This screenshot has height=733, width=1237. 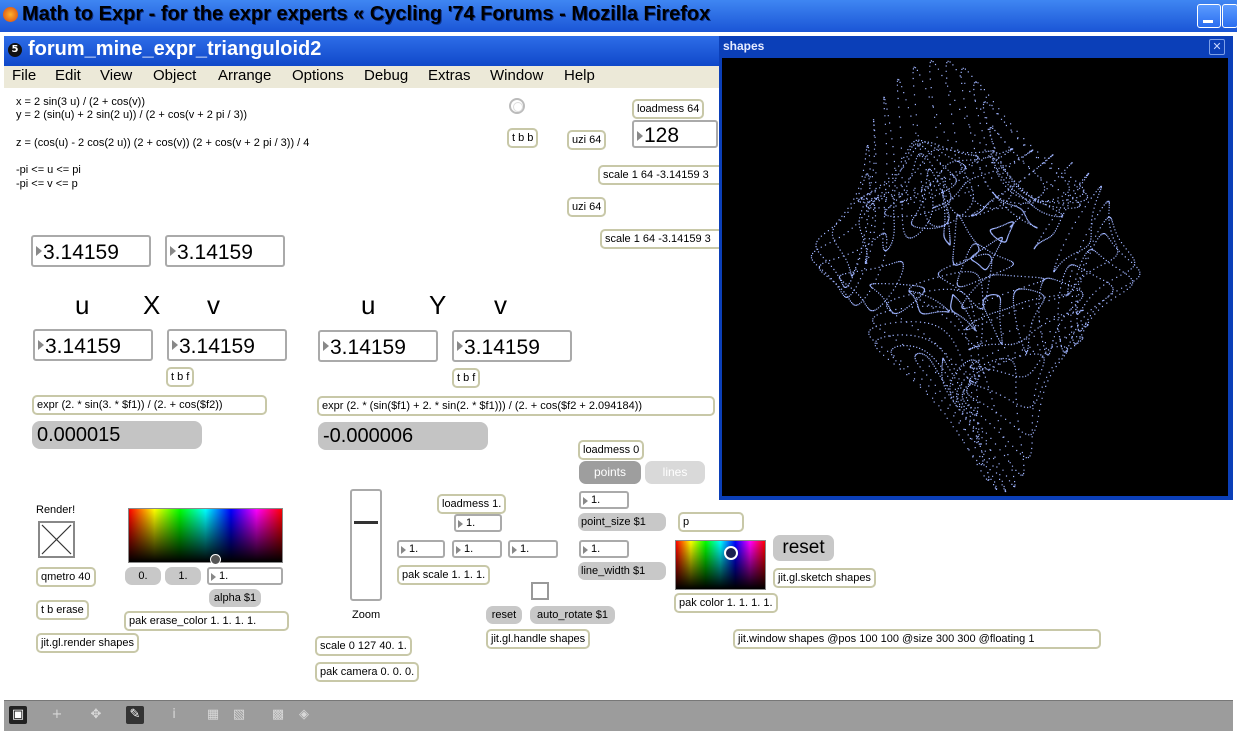 I want to click on info-icon: i, so click(x=174, y=715).